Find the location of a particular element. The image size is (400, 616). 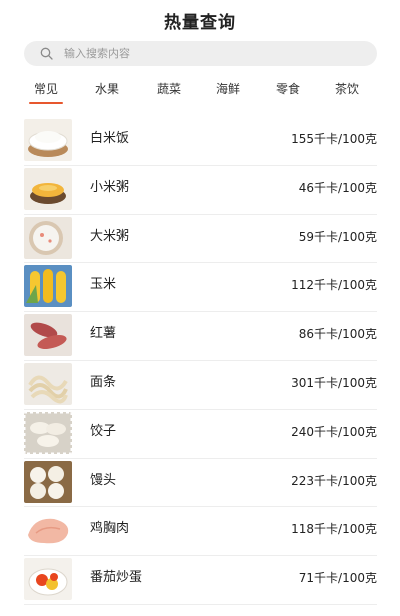

search-input is located at coordinates (204, 53).